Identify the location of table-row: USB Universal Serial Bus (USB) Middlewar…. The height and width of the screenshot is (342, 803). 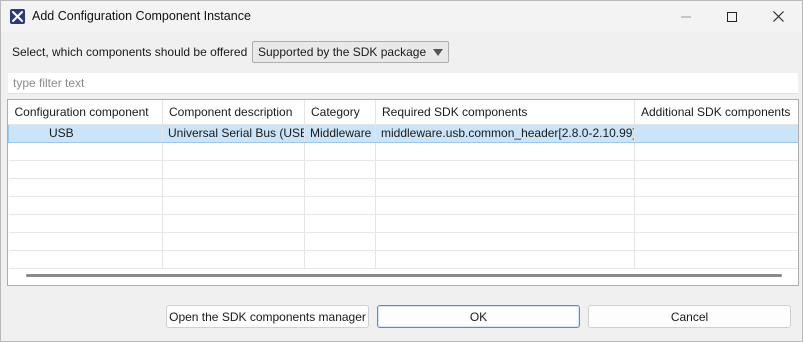
(403, 133).